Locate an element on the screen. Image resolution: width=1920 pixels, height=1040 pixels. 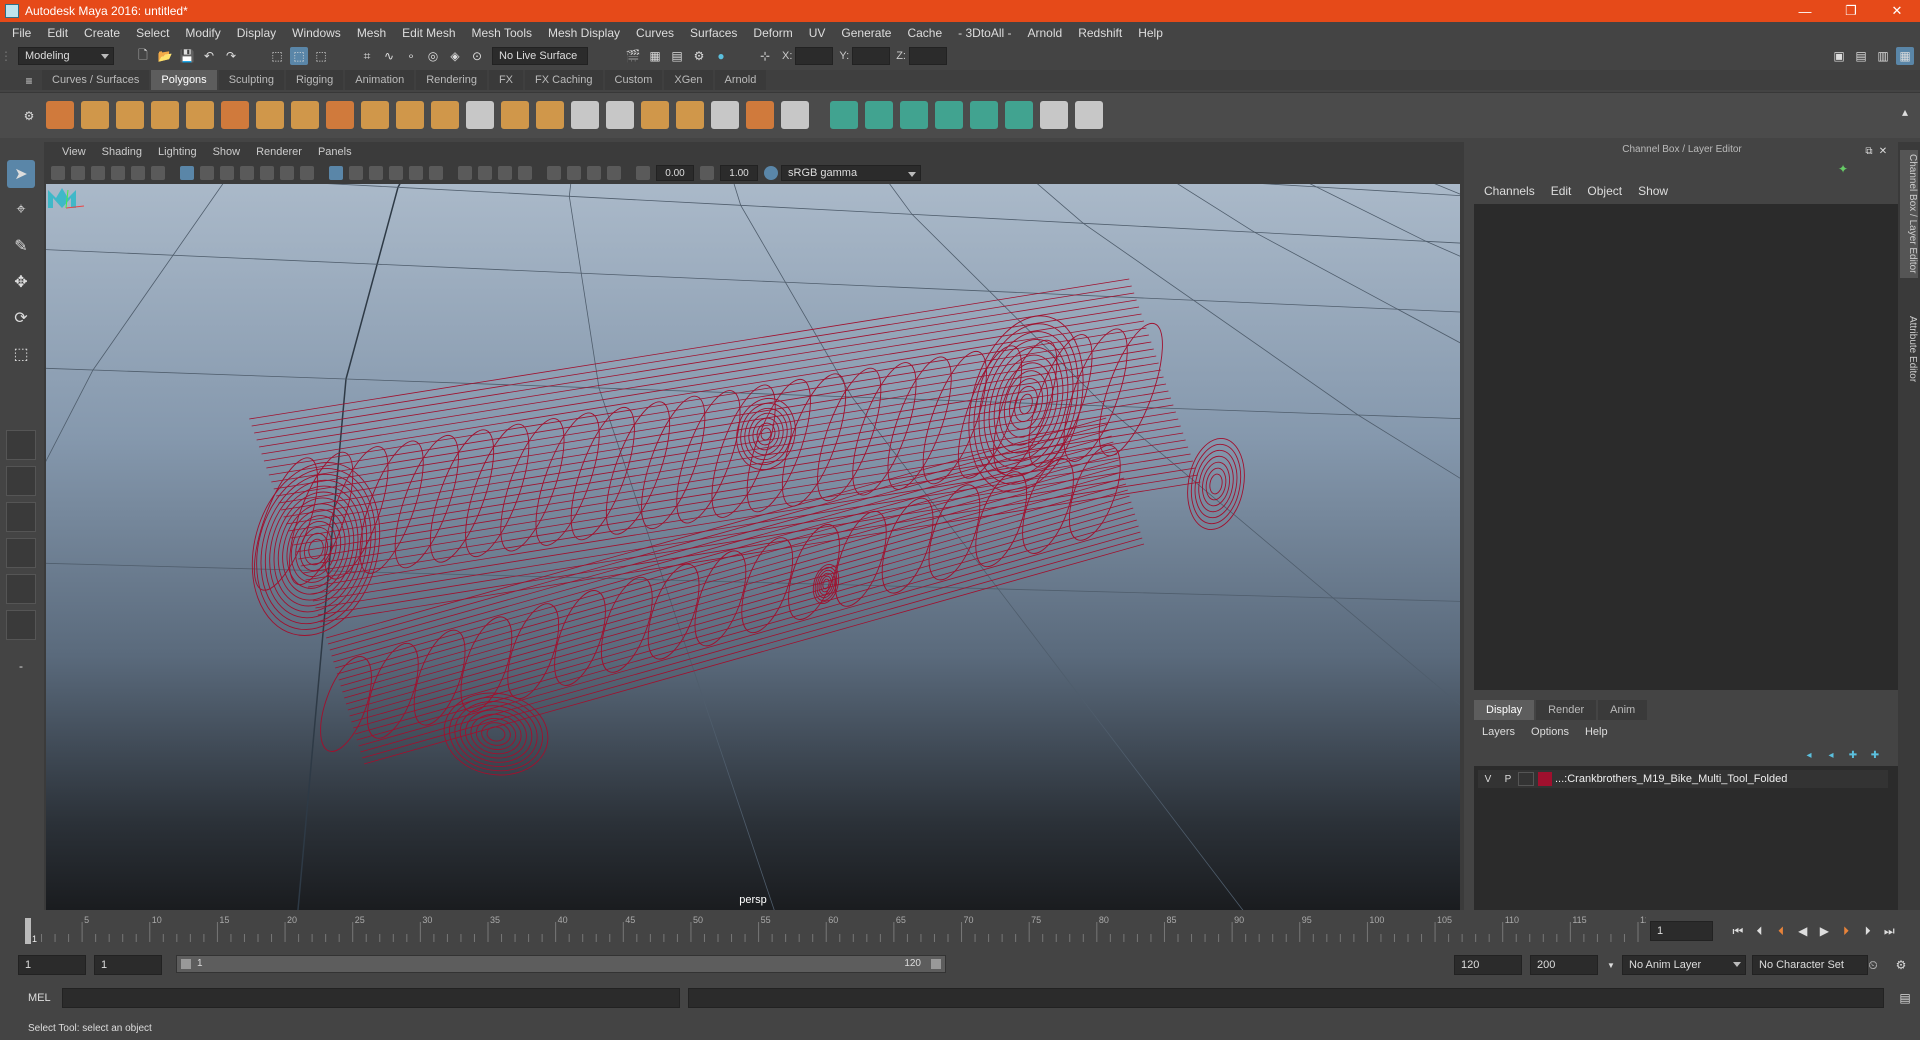
planar-map-icon is located at coordinates (879, 115).